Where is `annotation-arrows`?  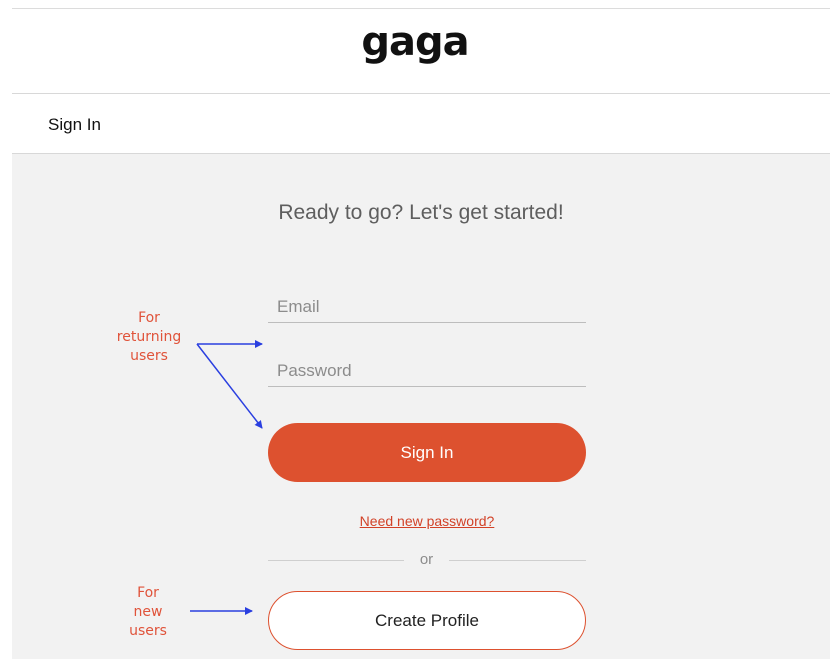
annotation-arrows is located at coordinates (226, 477).